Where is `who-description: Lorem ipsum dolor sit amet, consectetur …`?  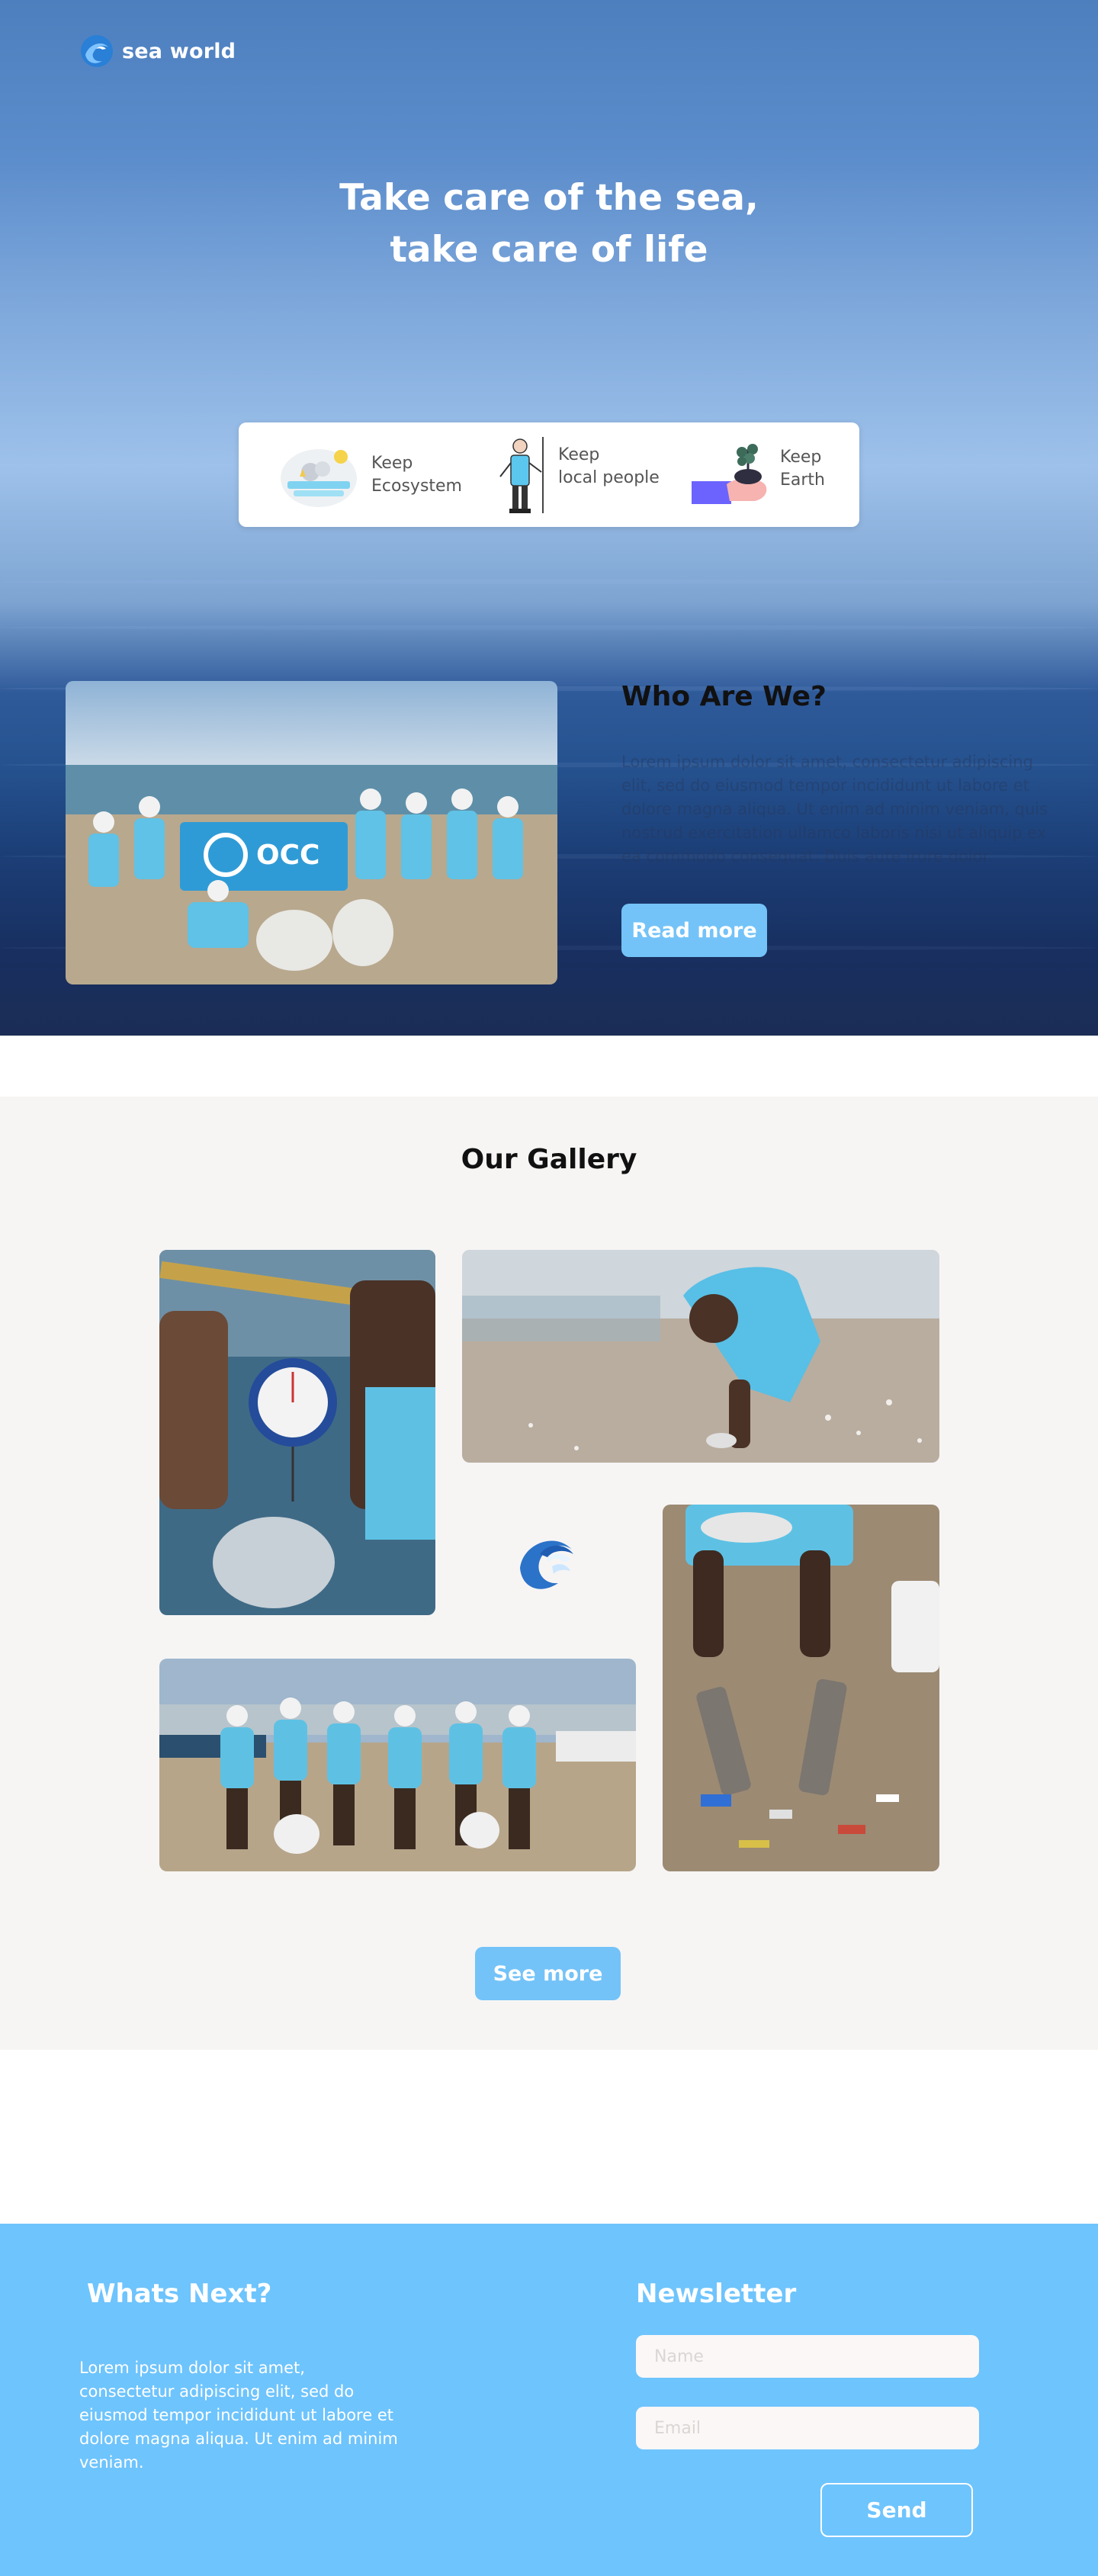
who-description: Lorem ipsum dolor sit amet, consectetur … is located at coordinates (834, 809).